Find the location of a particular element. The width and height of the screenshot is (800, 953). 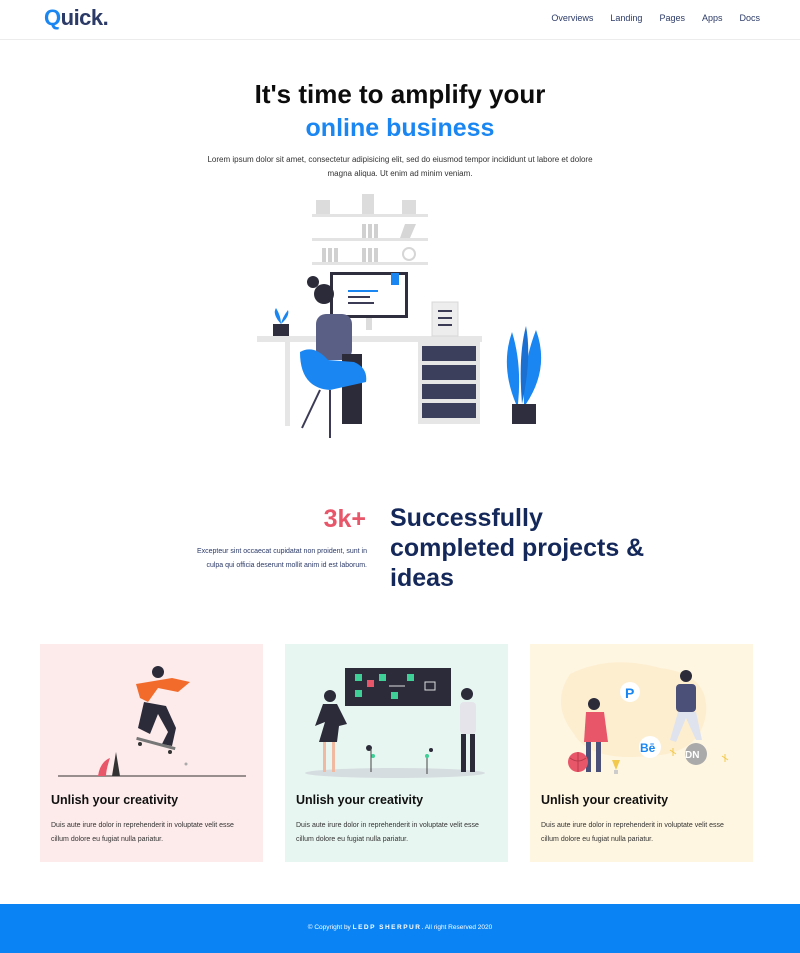

nav-pages: Pages is located at coordinates (672, 18).